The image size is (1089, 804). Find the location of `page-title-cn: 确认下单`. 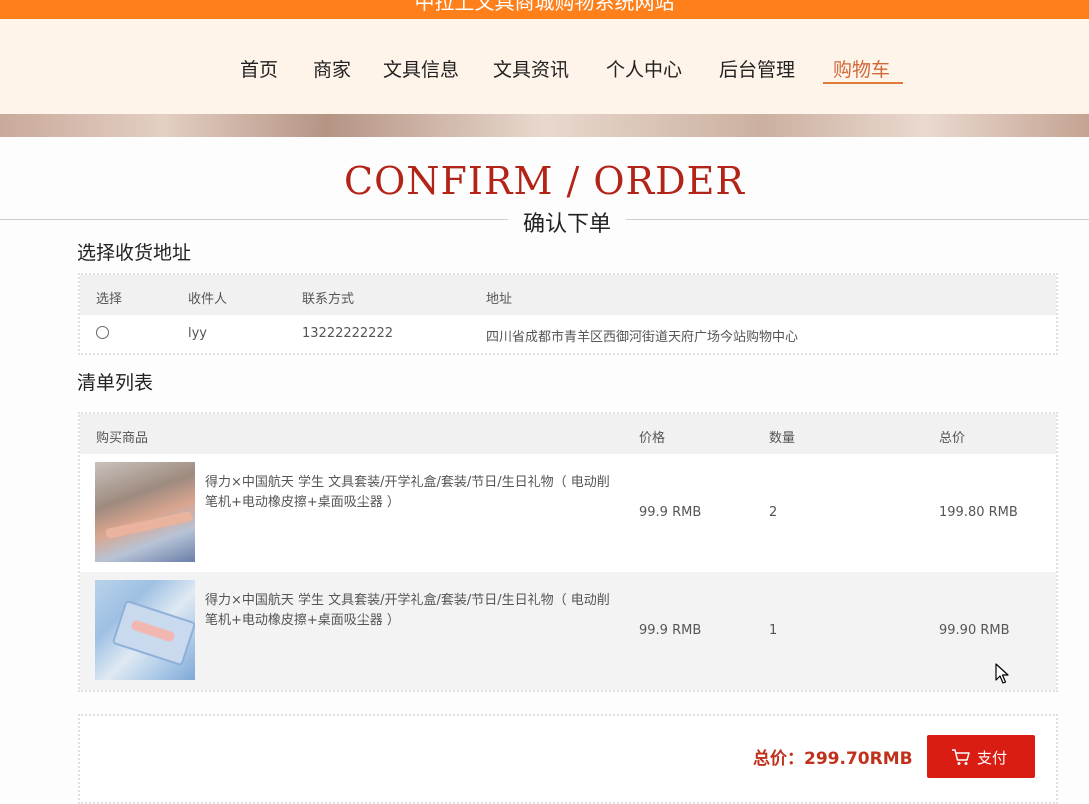

page-title-cn: 确认下单 is located at coordinates (567, 222).